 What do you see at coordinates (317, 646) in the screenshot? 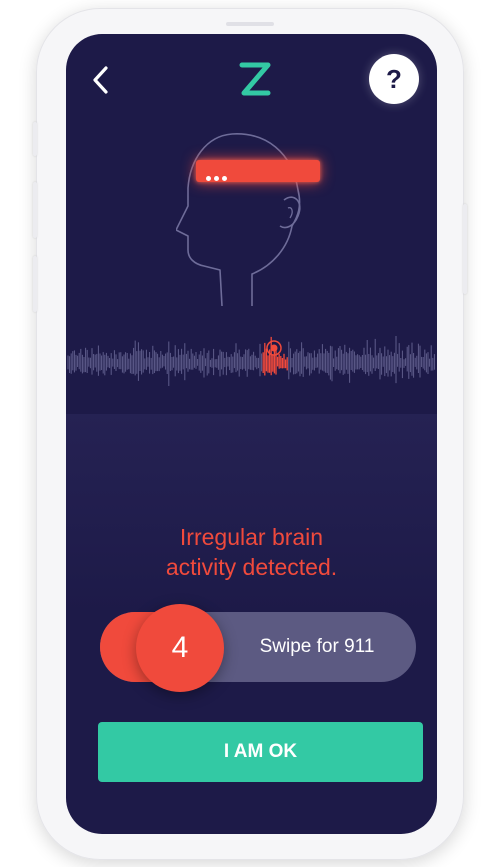
I see `swipe-label: Swipe for 911` at bounding box center [317, 646].